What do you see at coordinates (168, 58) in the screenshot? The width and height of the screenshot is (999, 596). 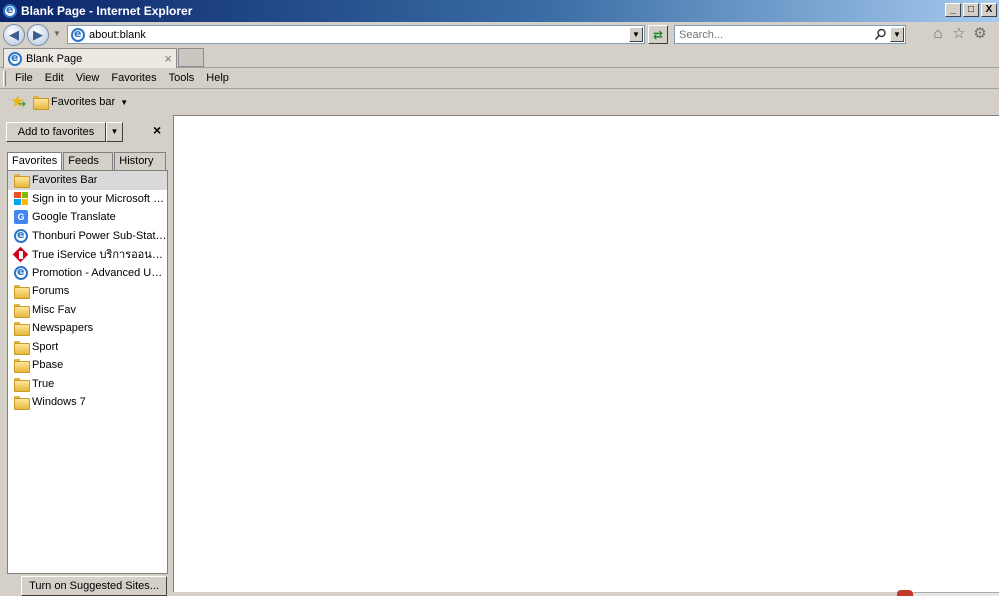 I see `close-tab-icon: ×` at bounding box center [168, 58].